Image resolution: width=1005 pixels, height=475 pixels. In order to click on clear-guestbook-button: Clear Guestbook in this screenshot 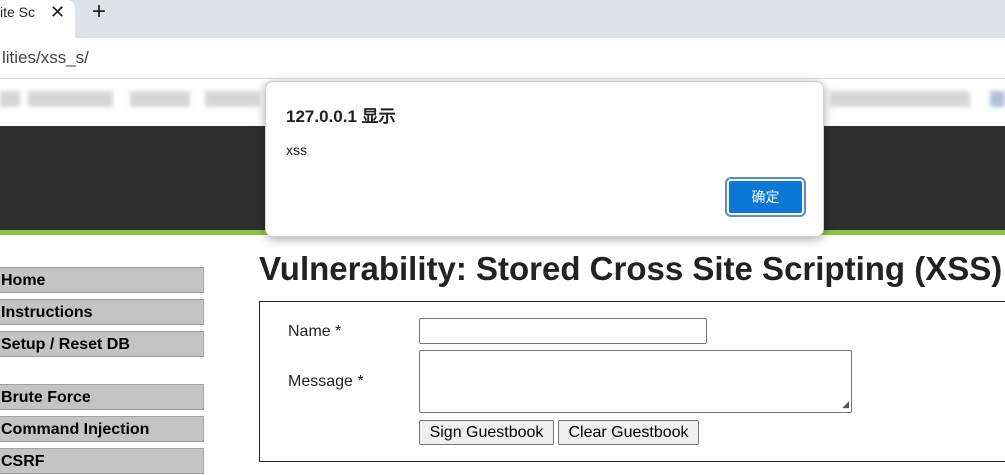, I will do `click(628, 432)`.